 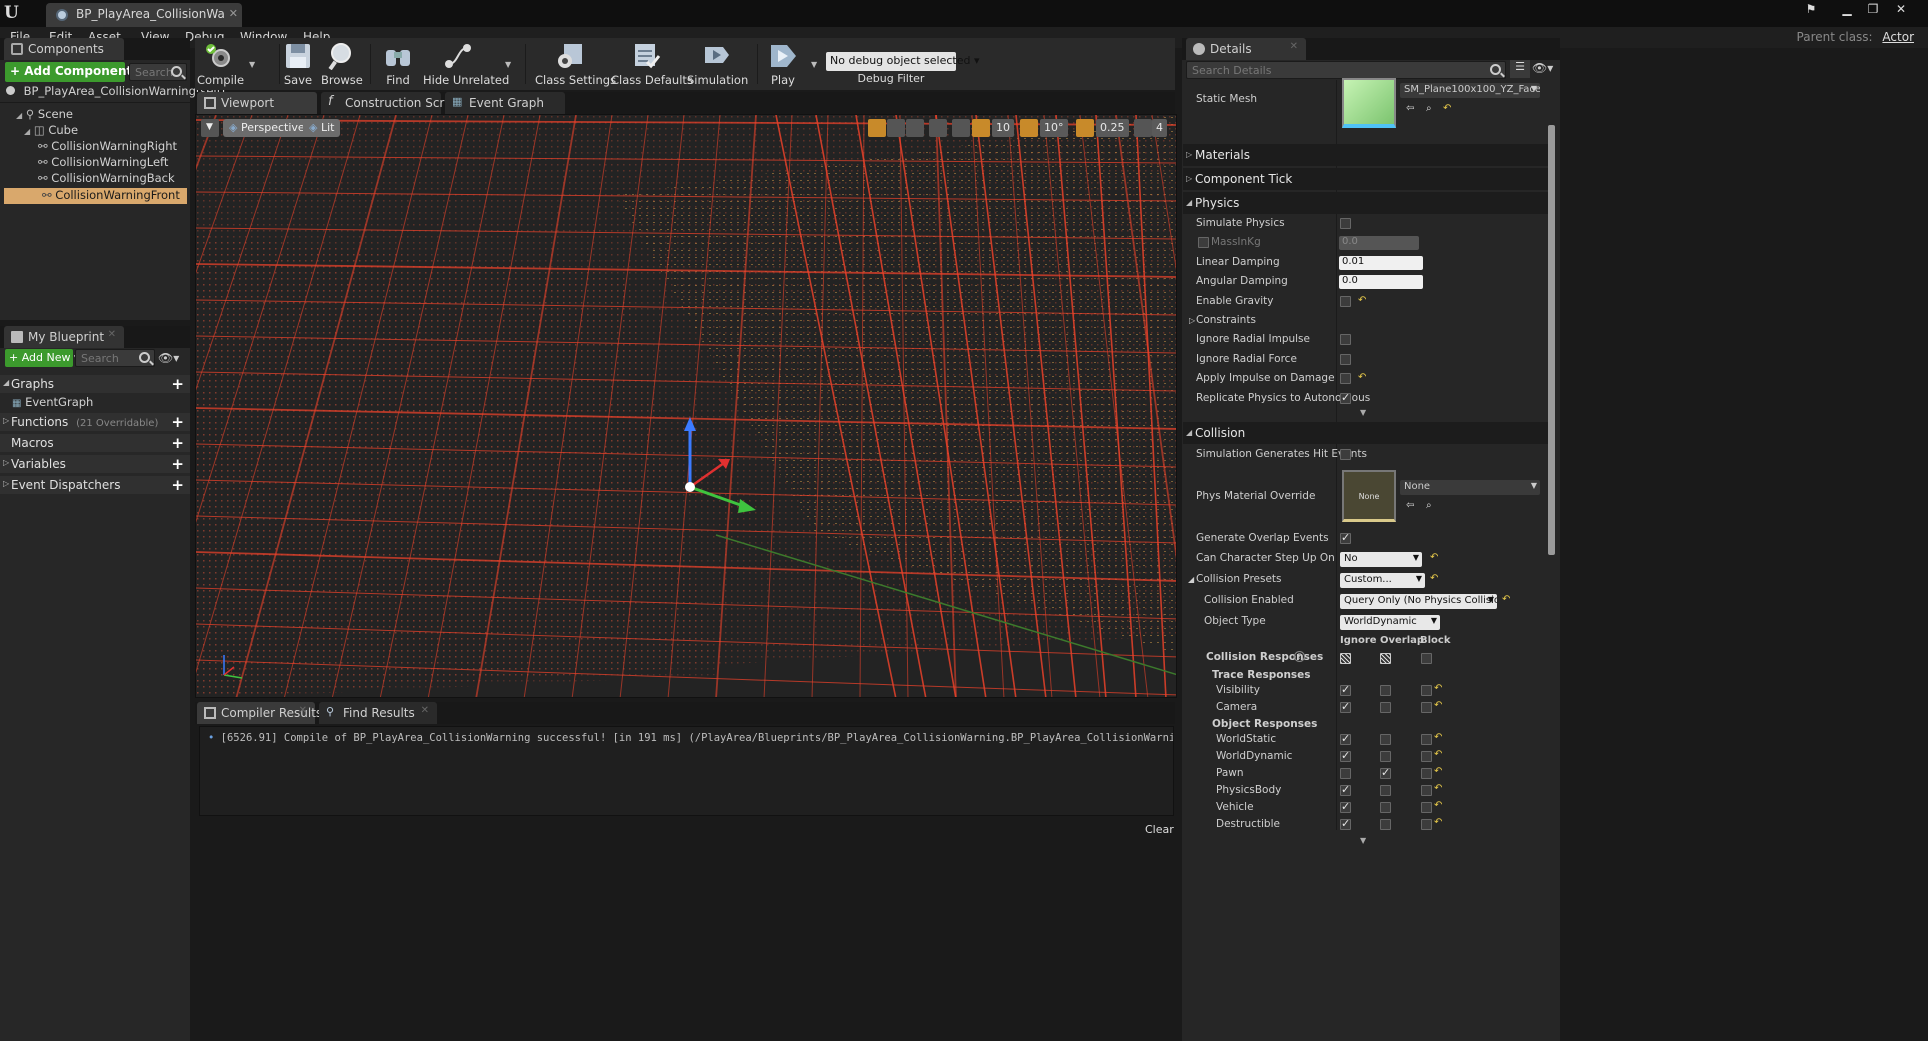 What do you see at coordinates (1346, 70) in the screenshot?
I see `details-search-input: Search Details` at bounding box center [1346, 70].